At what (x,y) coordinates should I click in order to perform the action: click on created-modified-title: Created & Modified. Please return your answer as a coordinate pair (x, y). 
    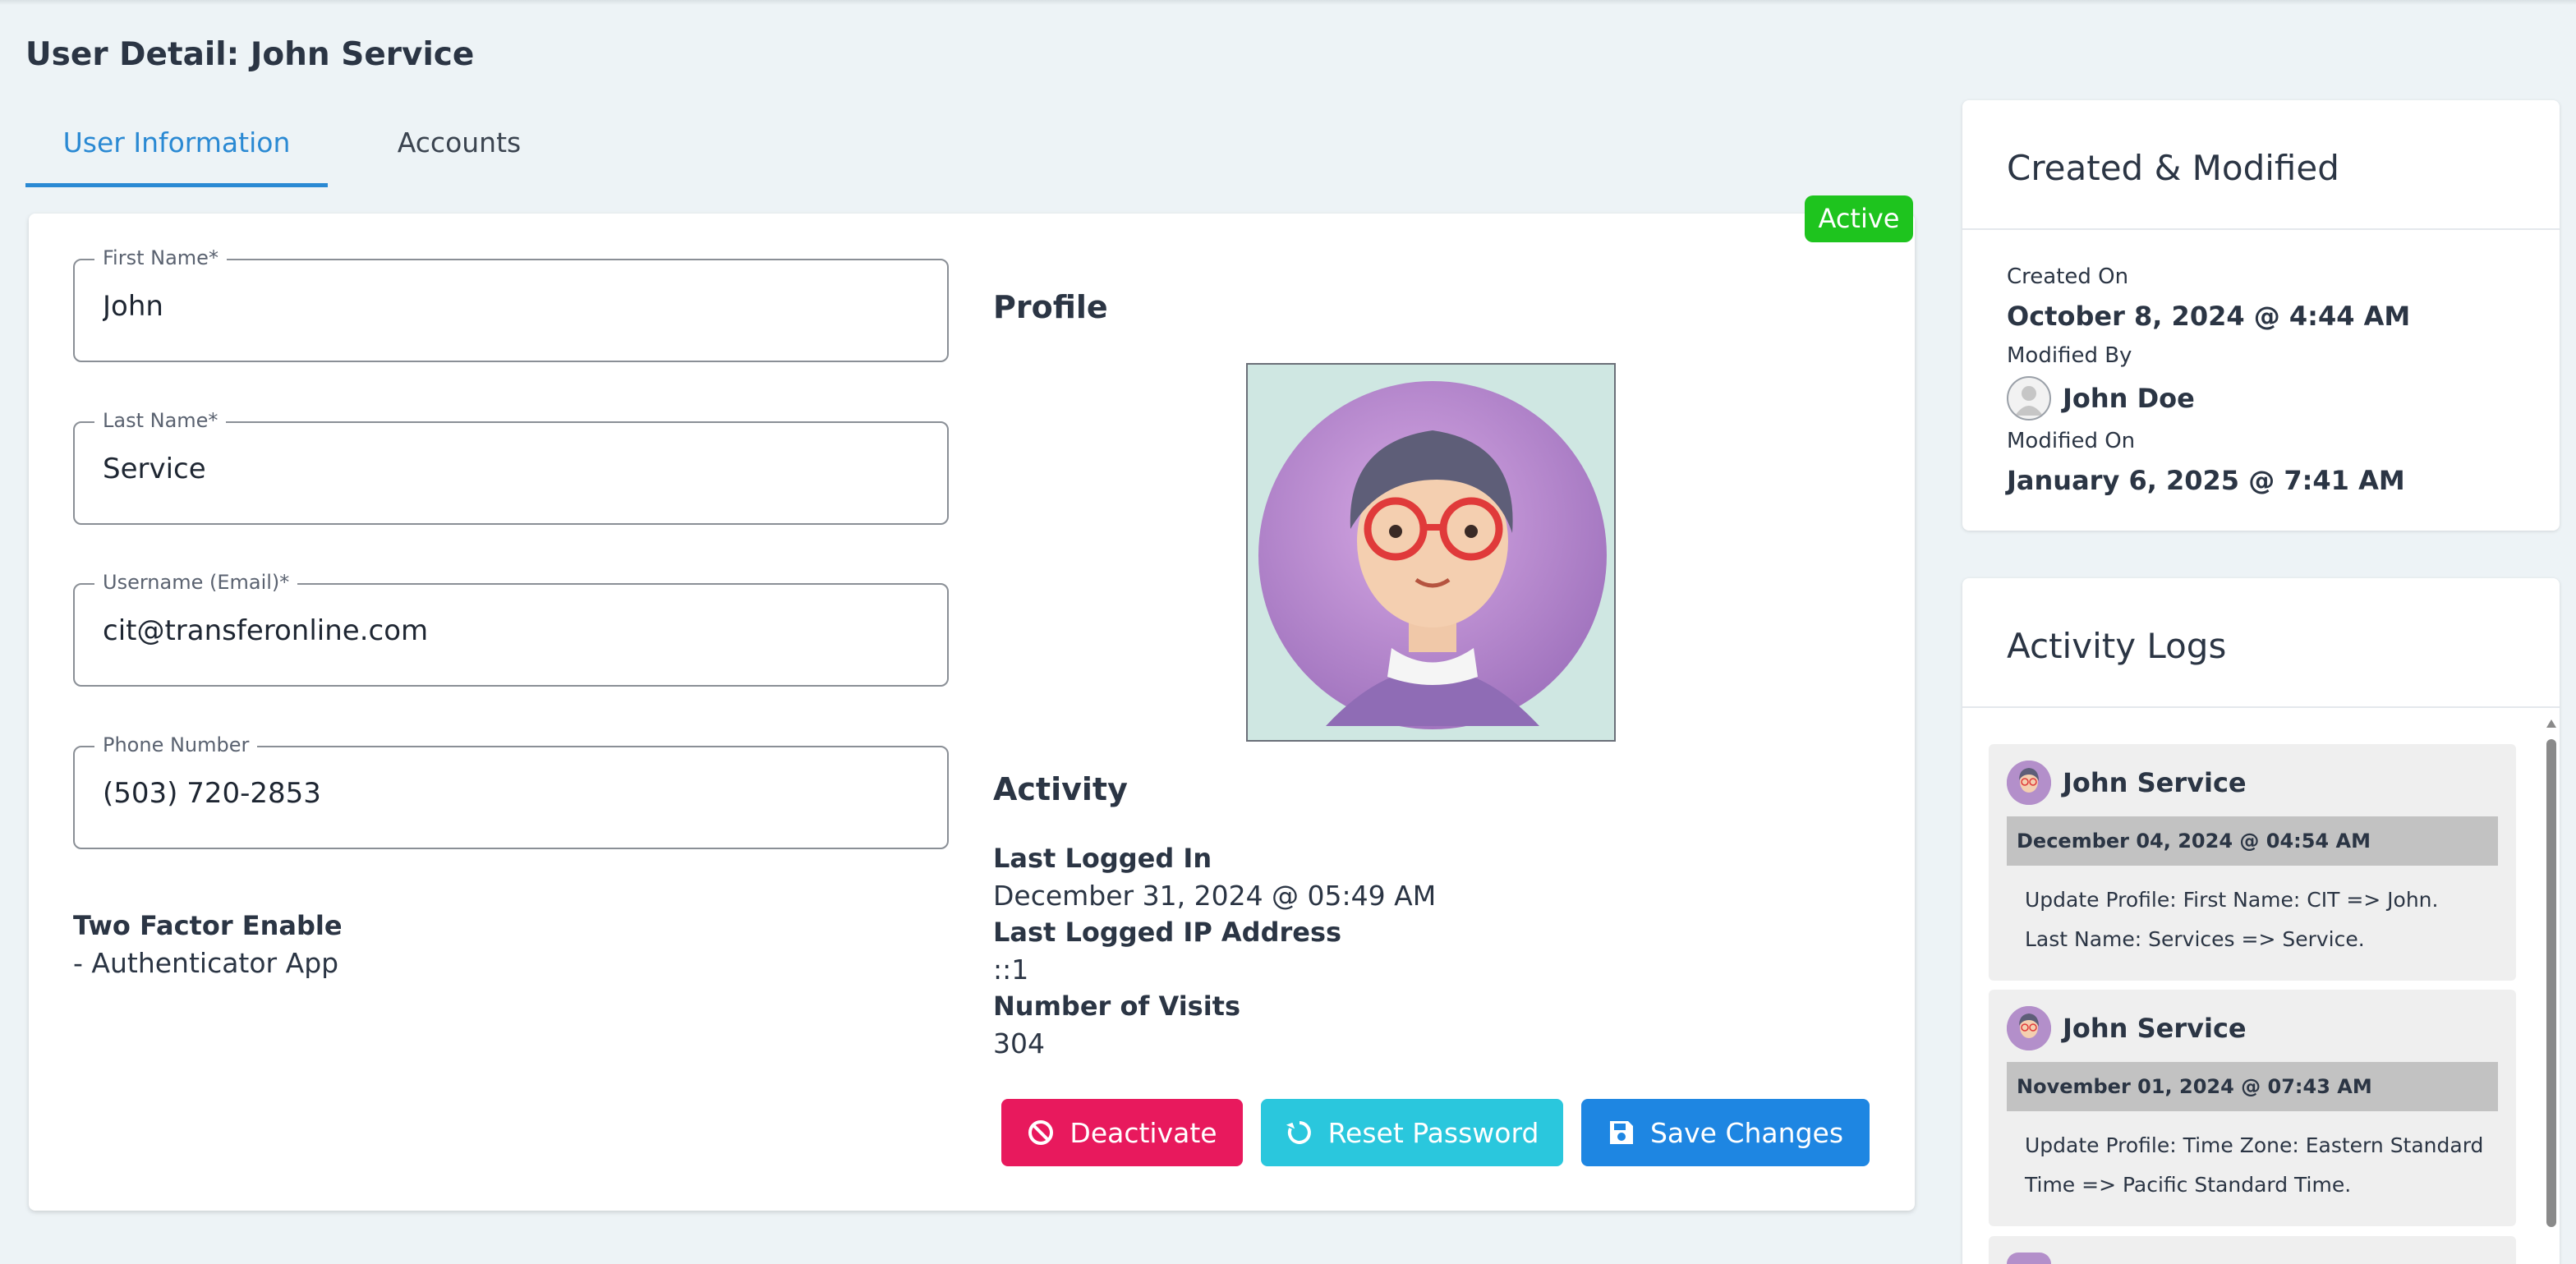
    Looking at the image, I should click on (2173, 168).